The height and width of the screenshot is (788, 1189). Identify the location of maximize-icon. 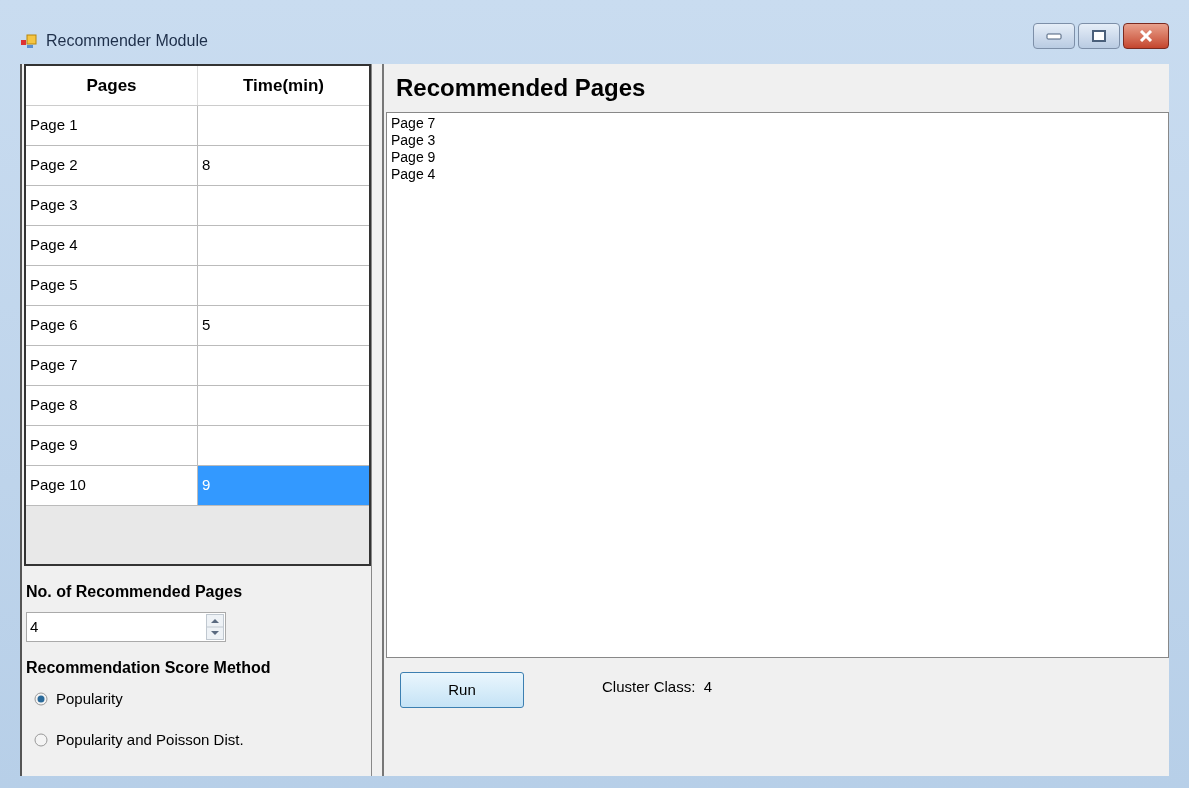
(1099, 36).